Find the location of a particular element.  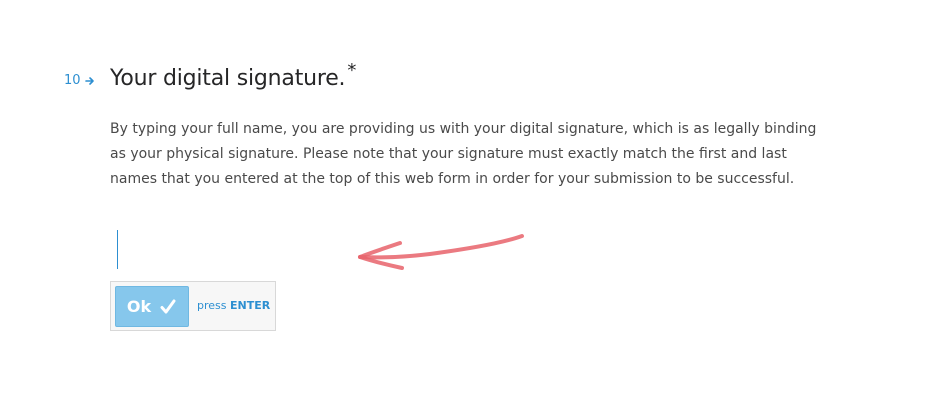

press-enter-hint: press ENTER is located at coordinates (233, 305).